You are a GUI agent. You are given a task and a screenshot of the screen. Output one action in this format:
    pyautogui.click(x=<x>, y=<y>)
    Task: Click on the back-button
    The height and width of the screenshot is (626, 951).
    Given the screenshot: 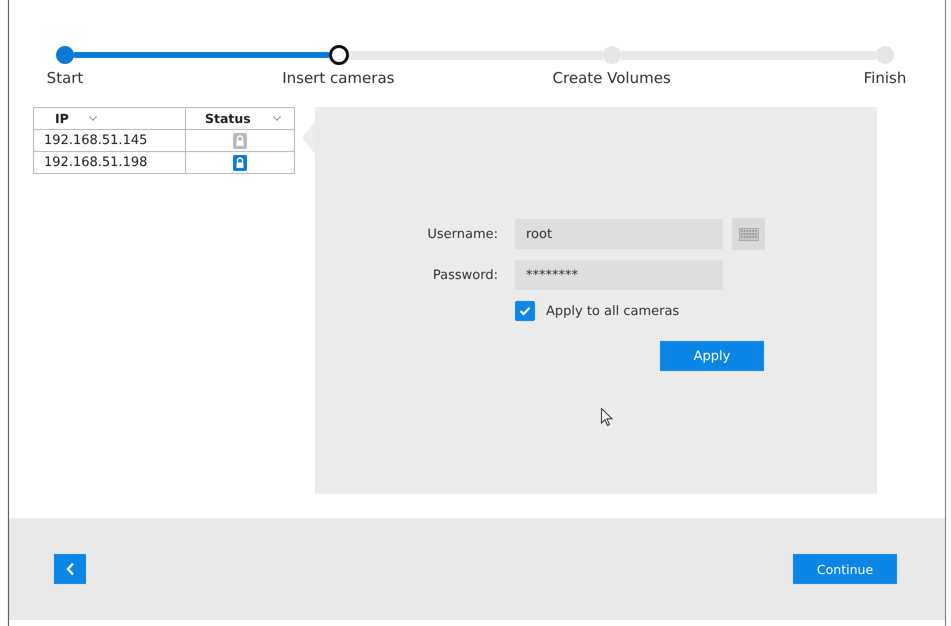 What is the action you would take?
    pyautogui.click(x=70, y=569)
    